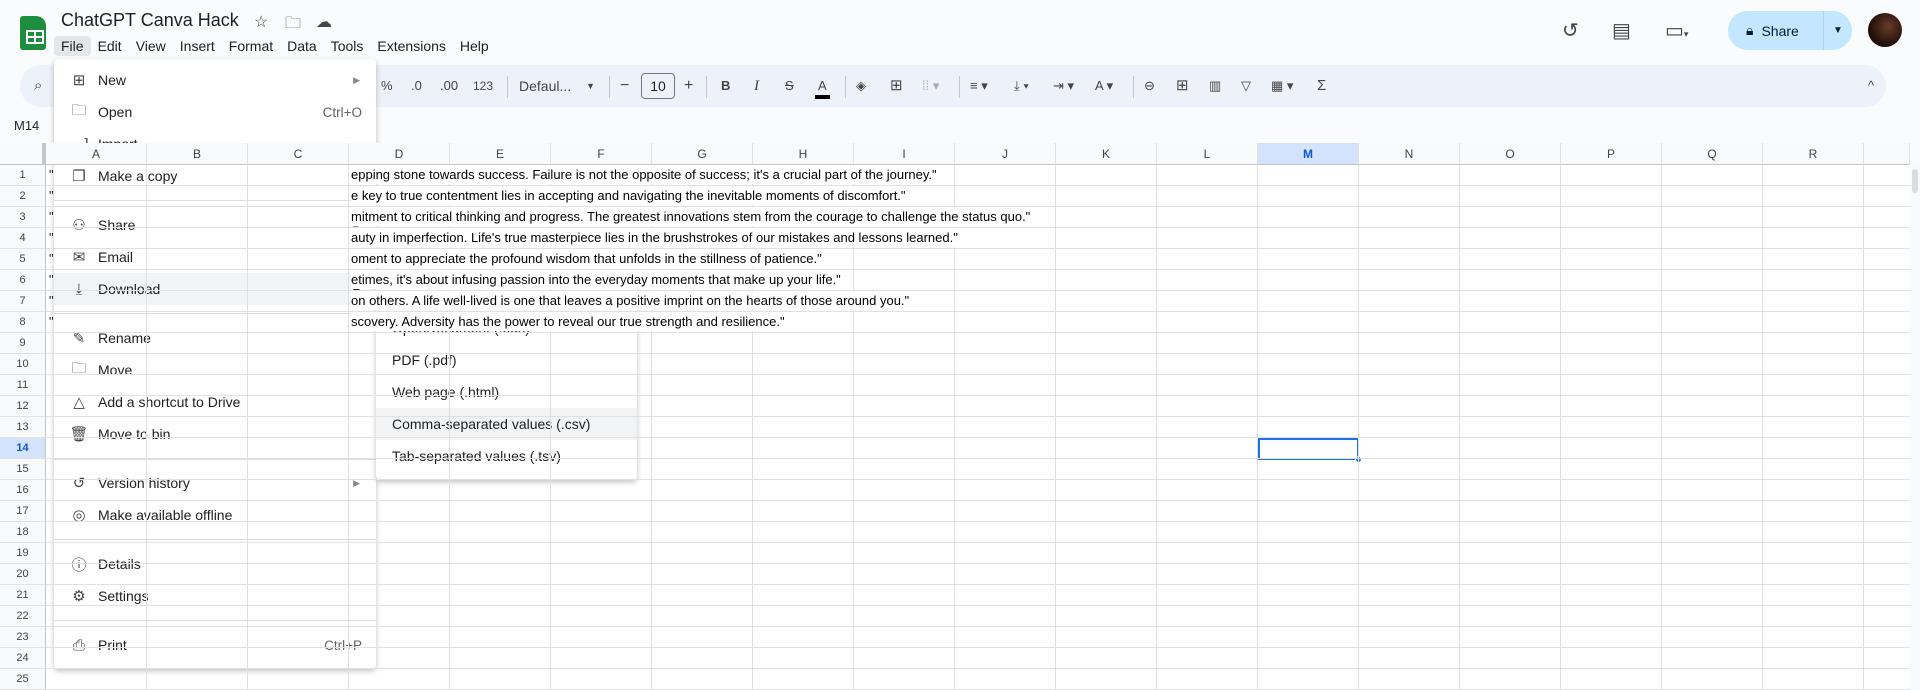 This screenshot has width=1920, height=690. I want to click on column-header-h: H, so click(803, 154).